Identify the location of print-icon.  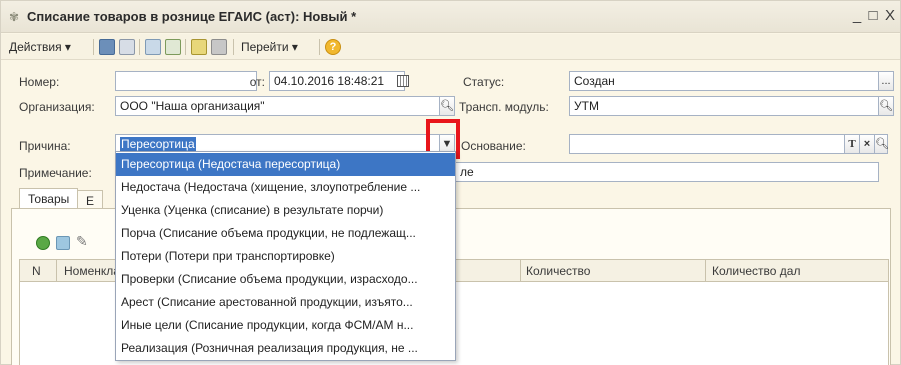
(219, 47).